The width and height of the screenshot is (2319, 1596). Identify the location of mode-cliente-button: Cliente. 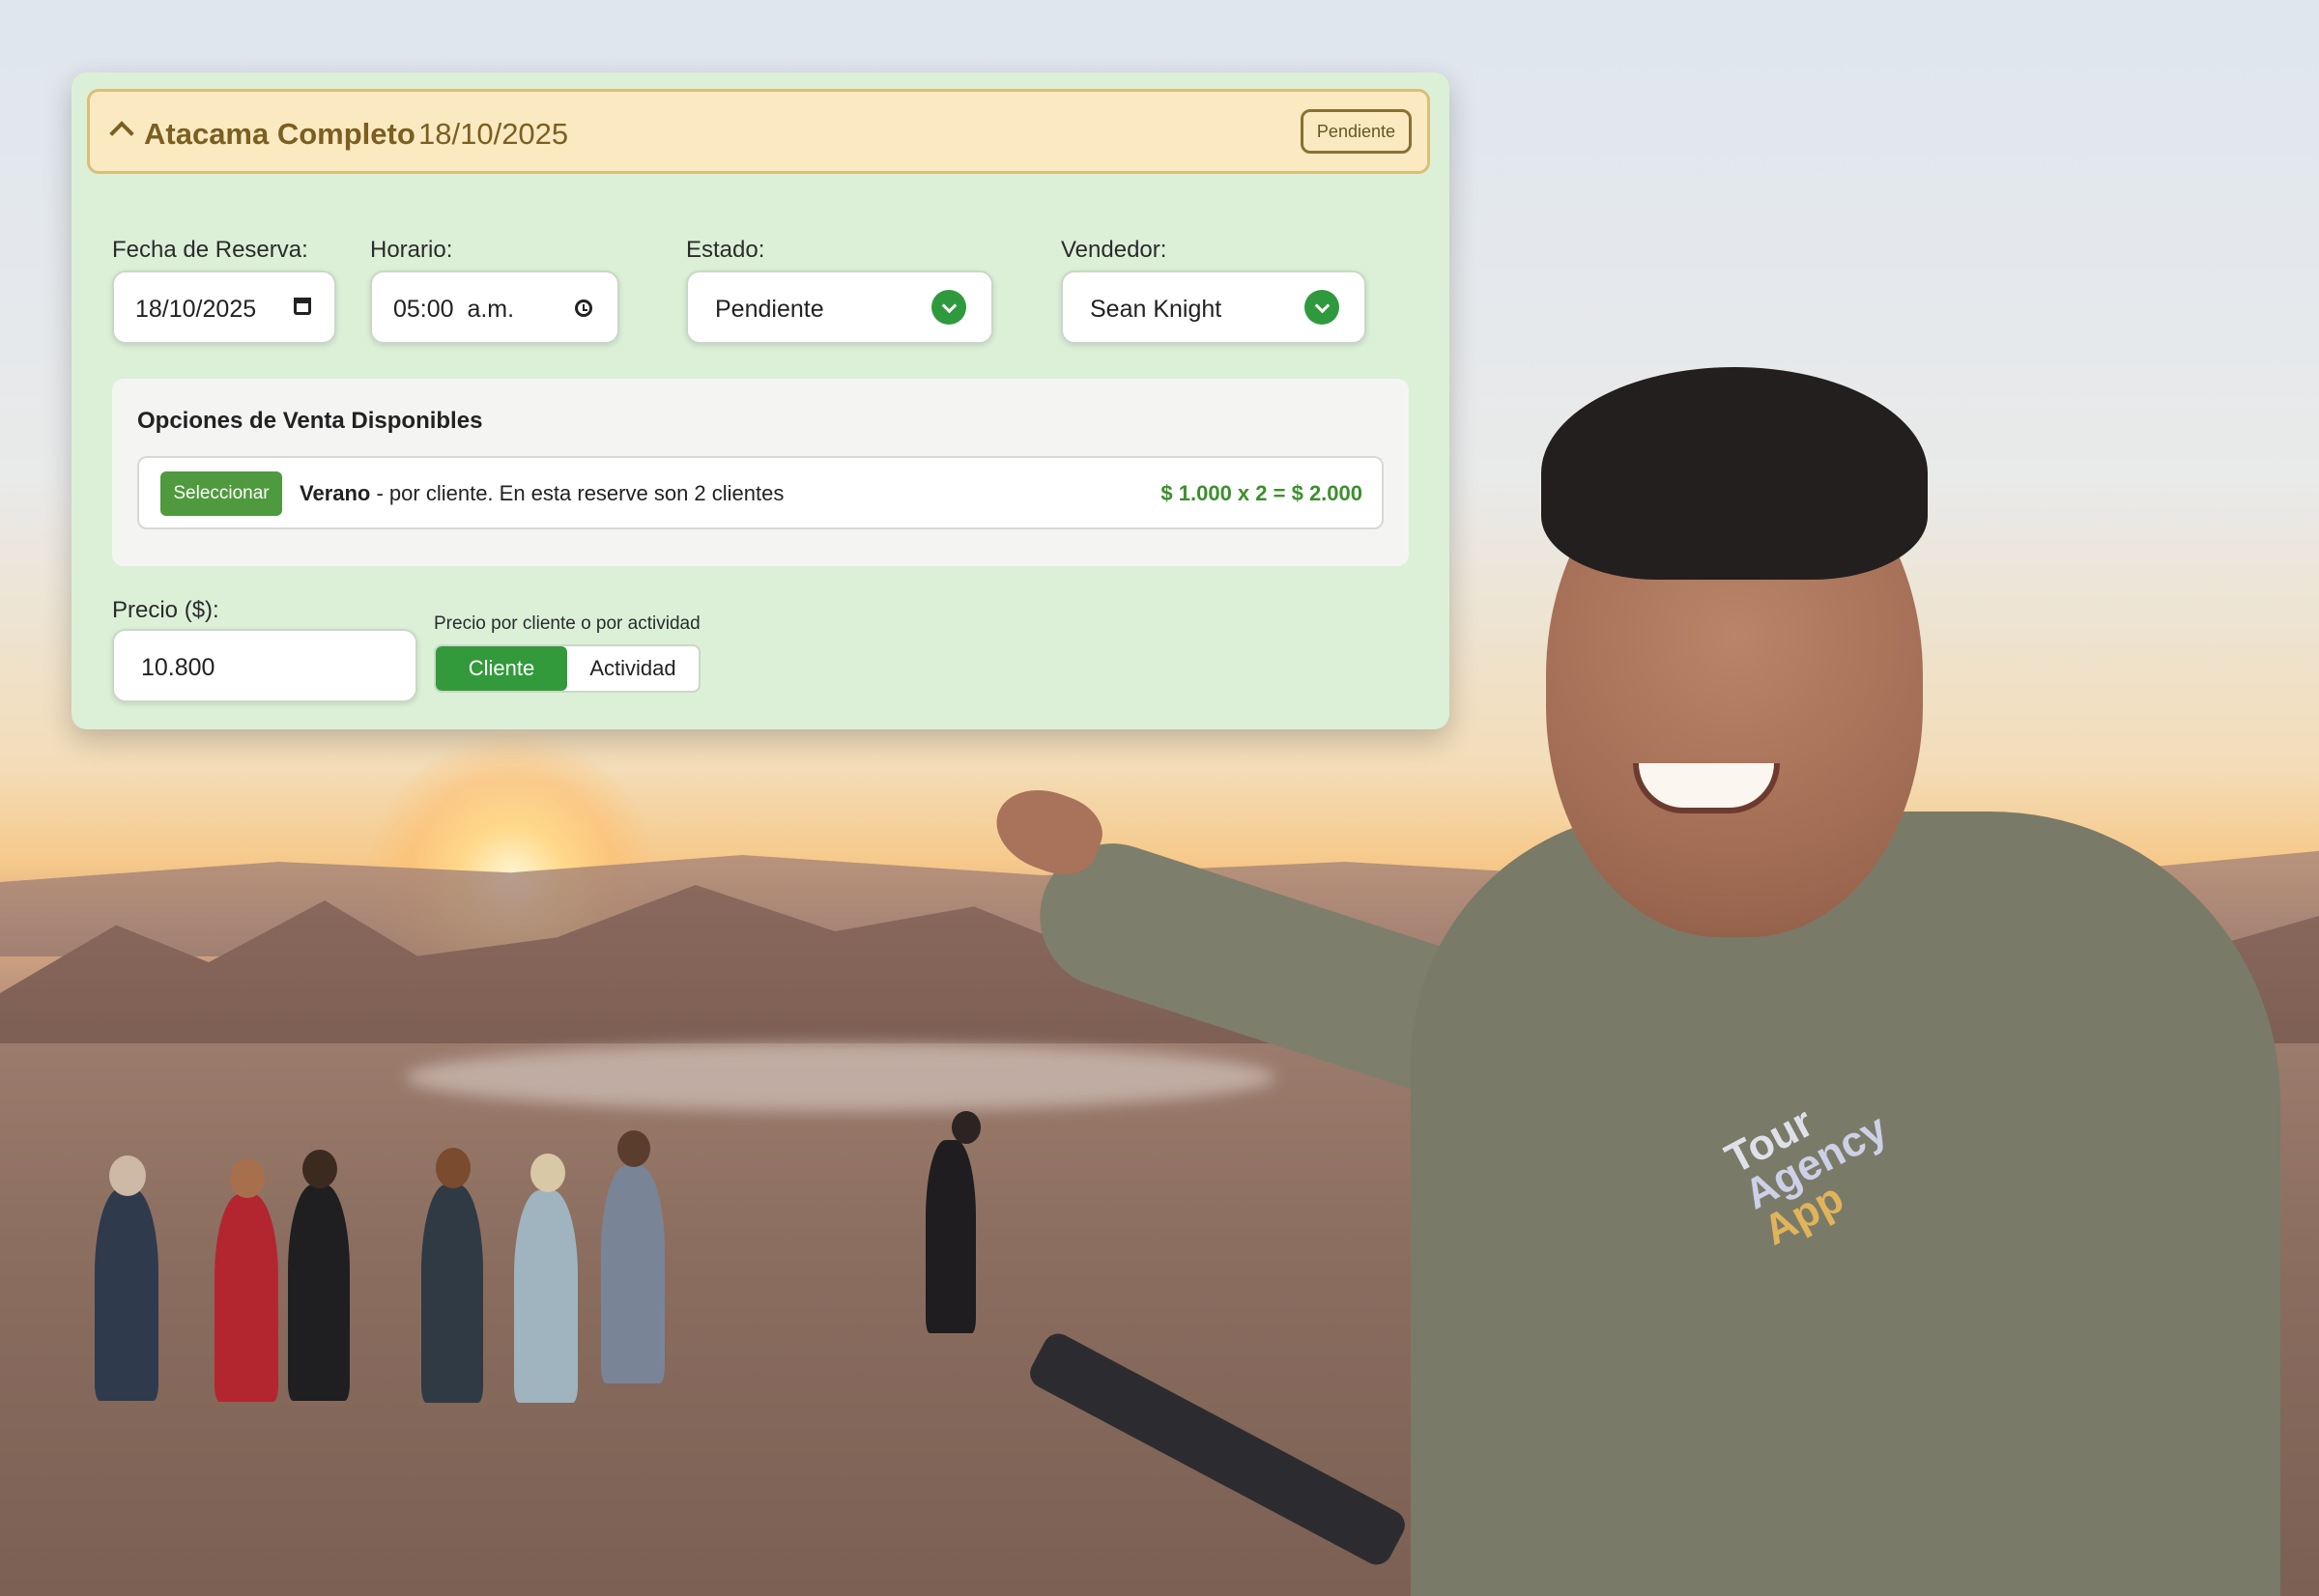
(501, 668).